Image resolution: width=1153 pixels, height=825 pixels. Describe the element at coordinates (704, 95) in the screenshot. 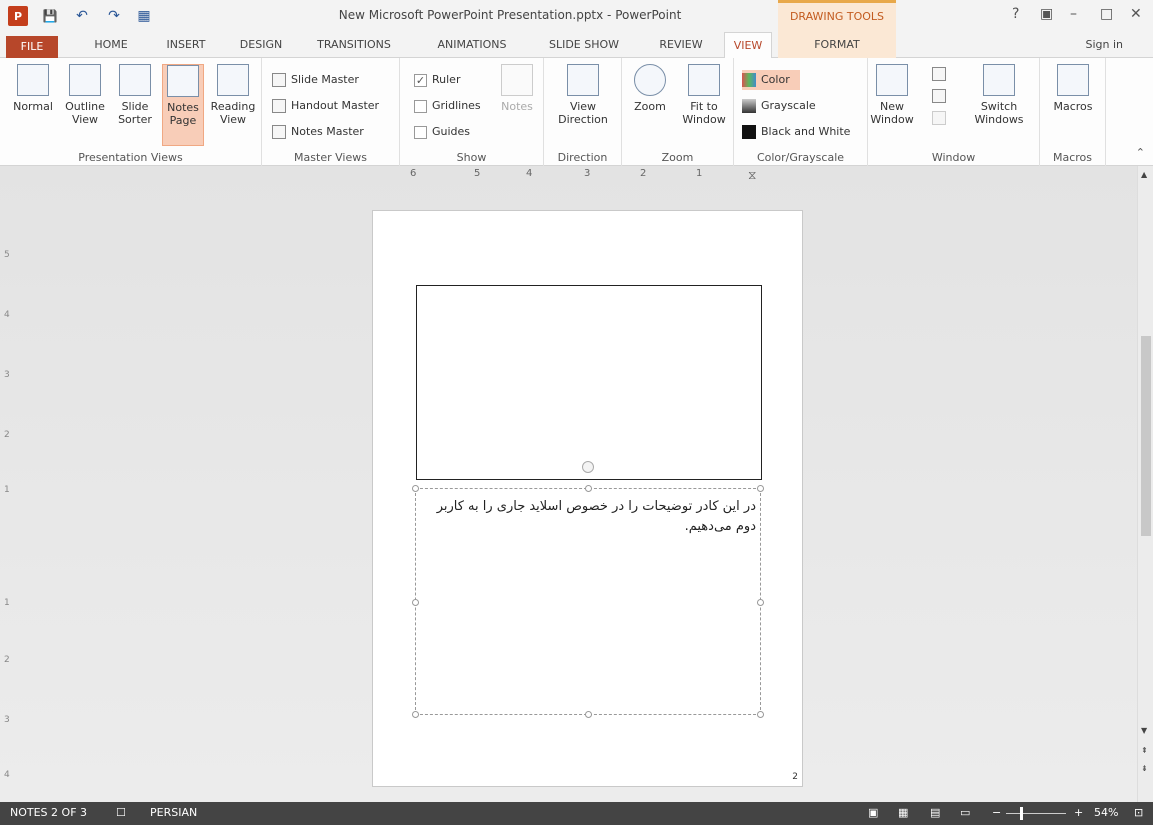

I see `fit-to-window-button: Fit to Window` at that location.